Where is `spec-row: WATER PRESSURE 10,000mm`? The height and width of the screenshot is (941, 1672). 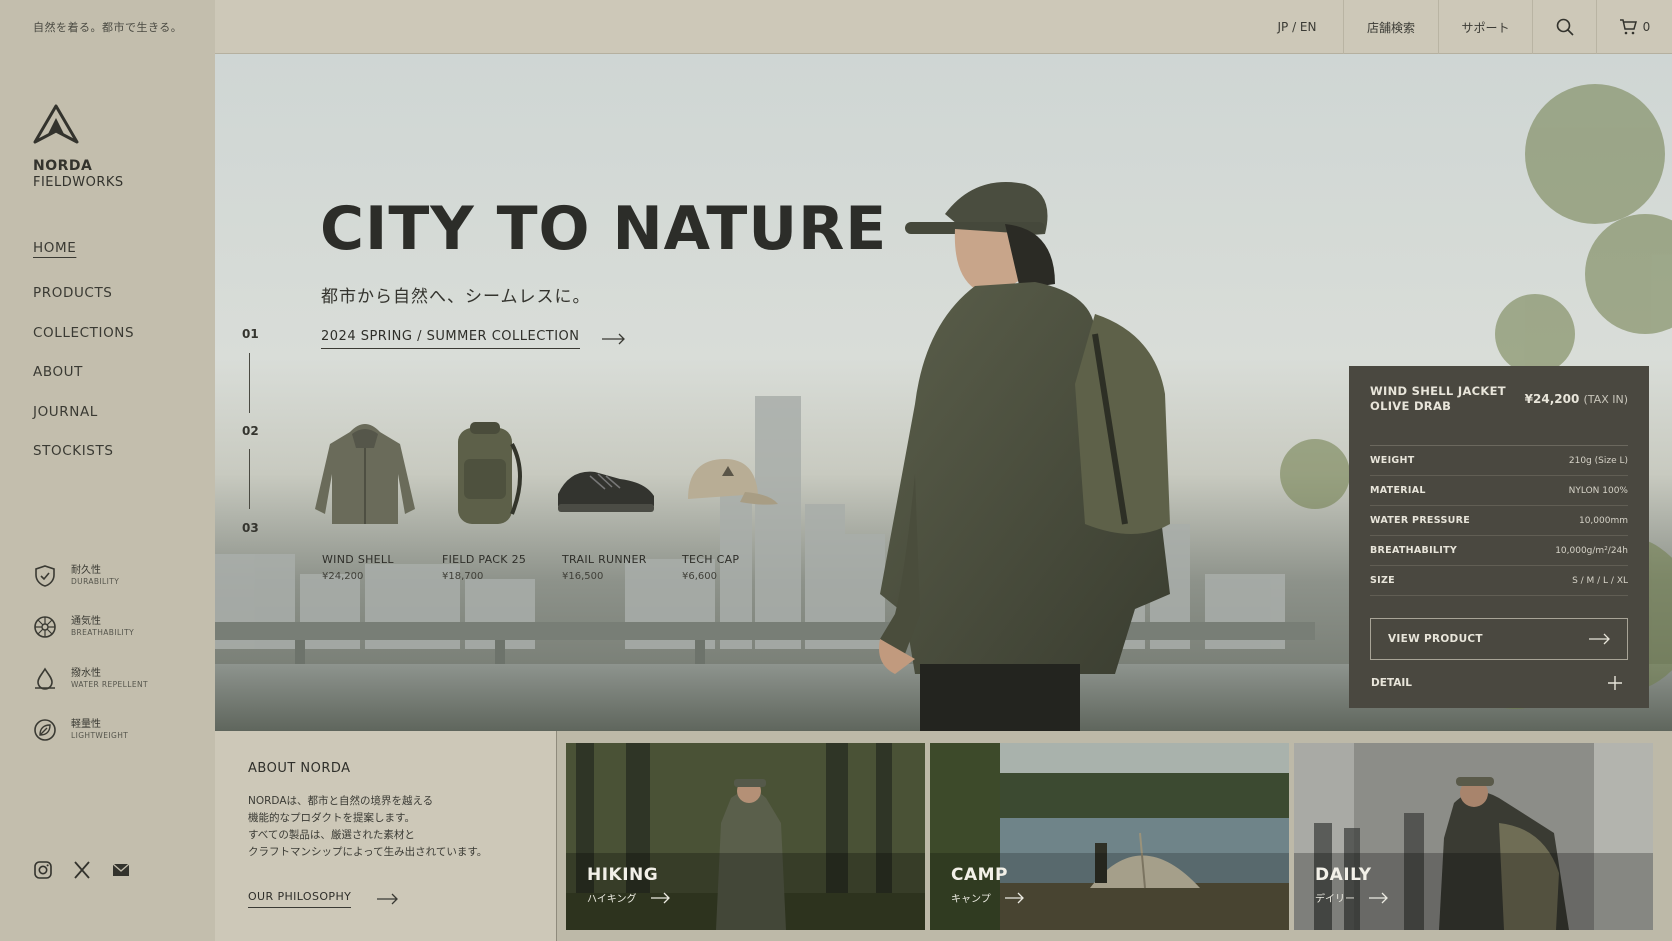
spec-row: WATER PRESSURE 10,000mm is located at coordinates (1499, 521).